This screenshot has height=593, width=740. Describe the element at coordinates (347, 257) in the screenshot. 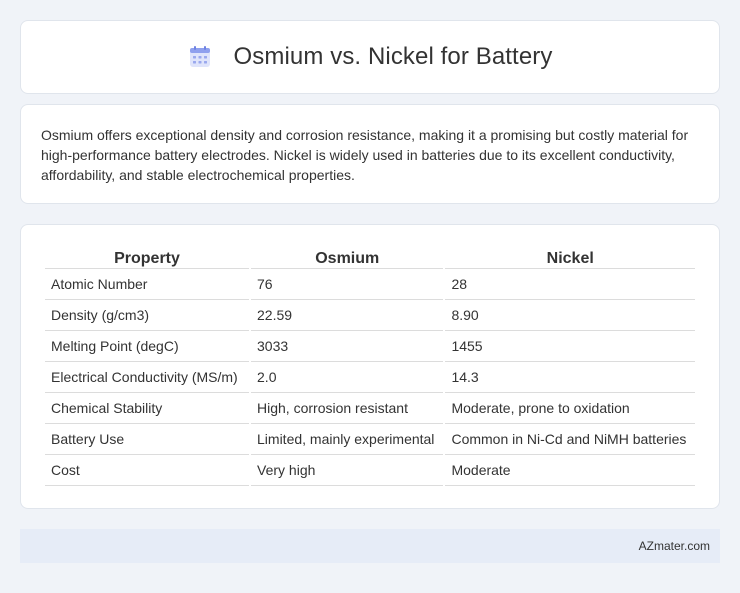

I see `header-osmium: Osmium` at that location.